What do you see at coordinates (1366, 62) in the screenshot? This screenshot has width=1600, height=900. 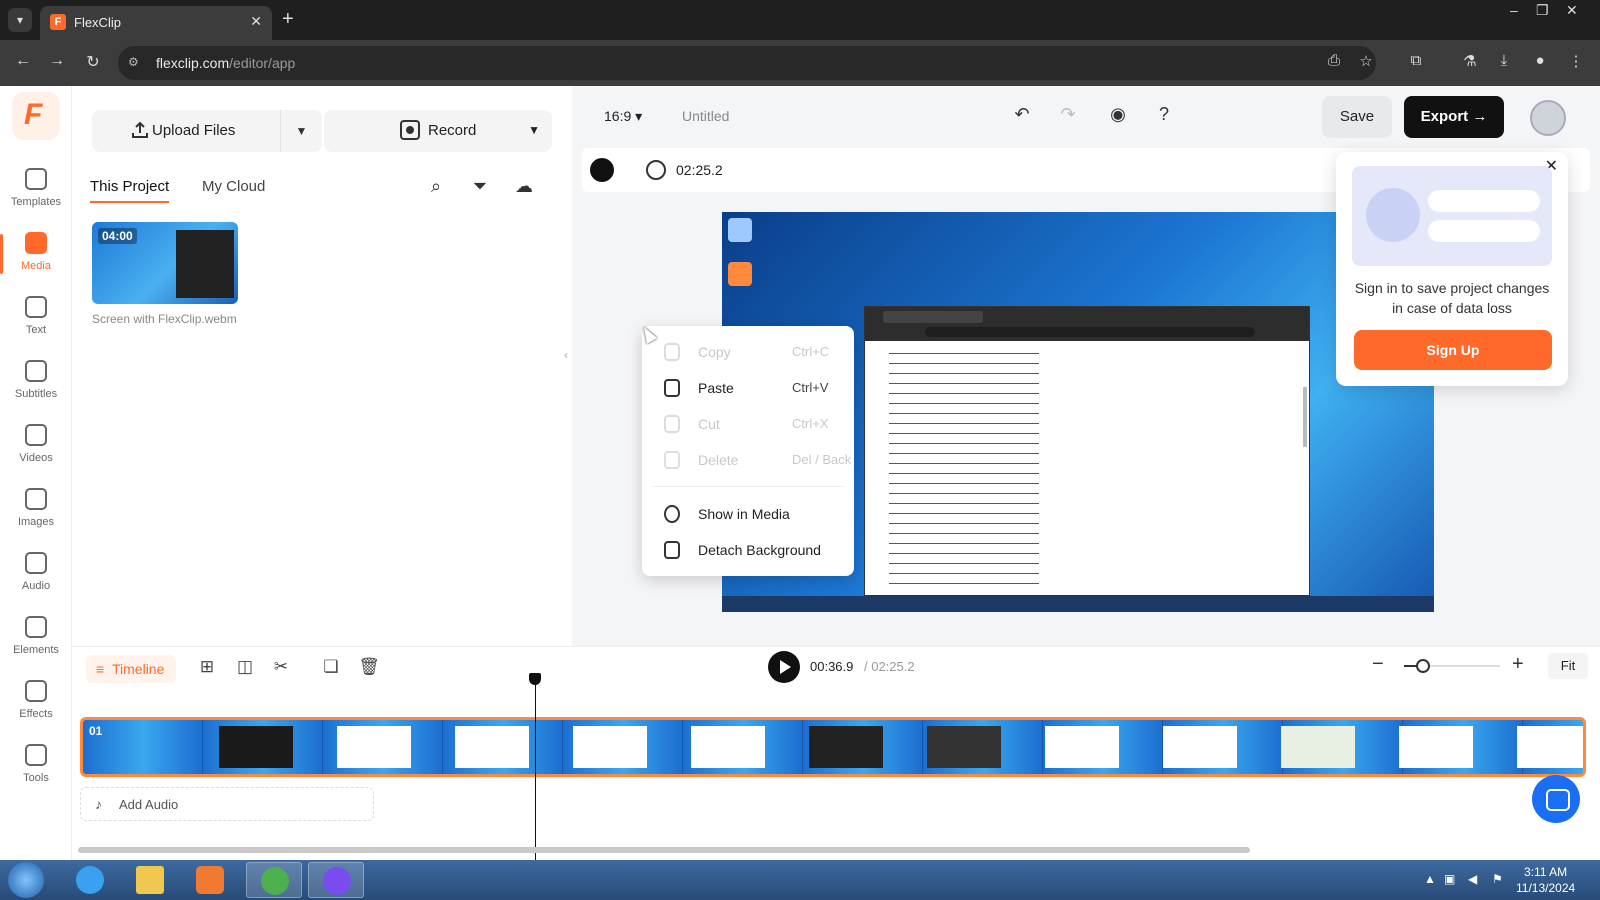 I see `bookmark-star-icon: ☆` at bounding box center [1366, 62].